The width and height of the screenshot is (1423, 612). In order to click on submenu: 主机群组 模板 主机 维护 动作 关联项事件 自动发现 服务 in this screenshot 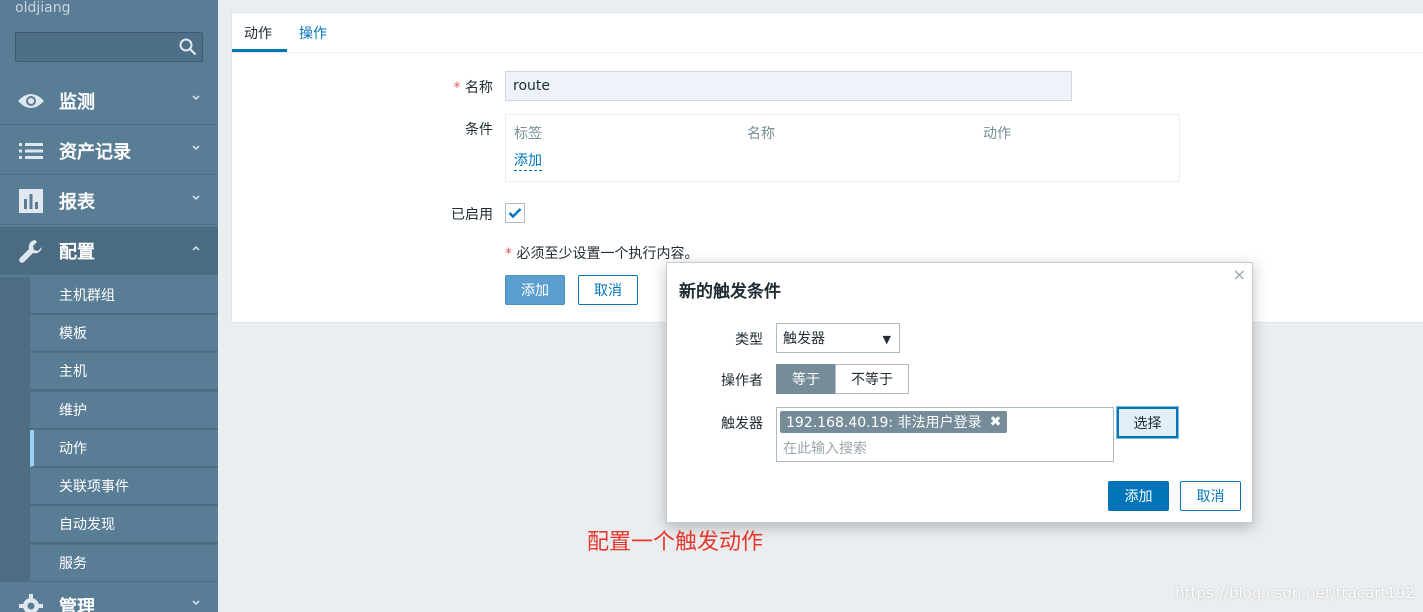, I will do `click(109, 429)`.